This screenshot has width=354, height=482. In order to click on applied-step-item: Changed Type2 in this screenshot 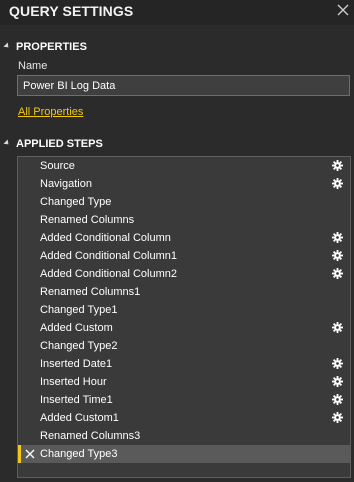, I will do `click(184, 346)`.